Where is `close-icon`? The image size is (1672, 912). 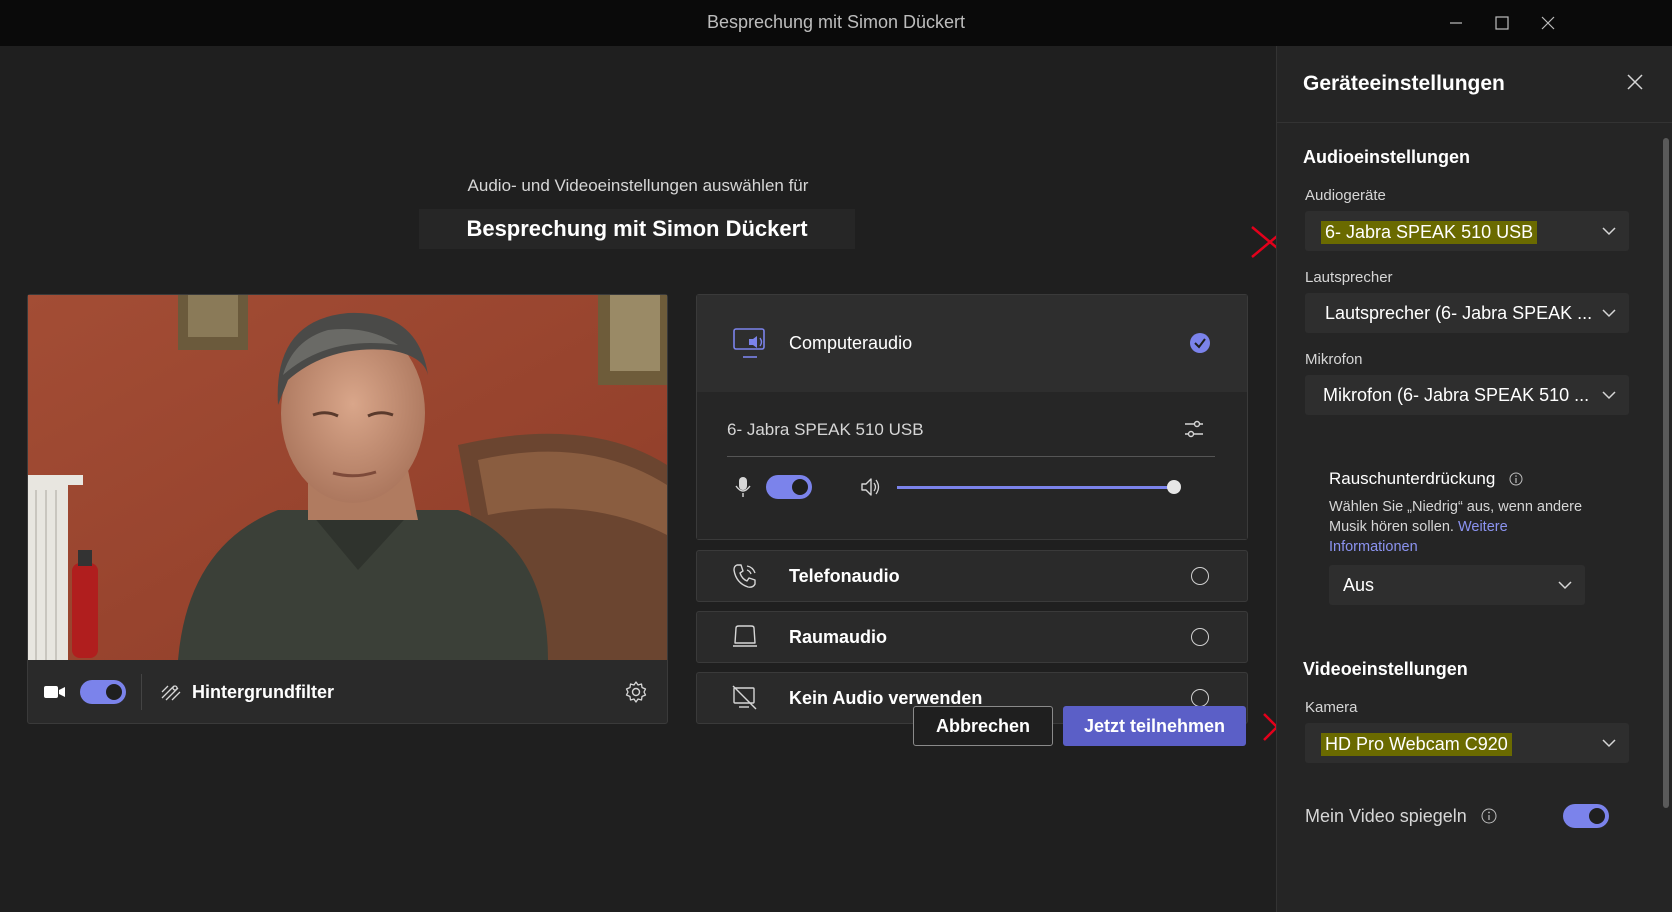 close-icon is located at coordinates (1548, 23).